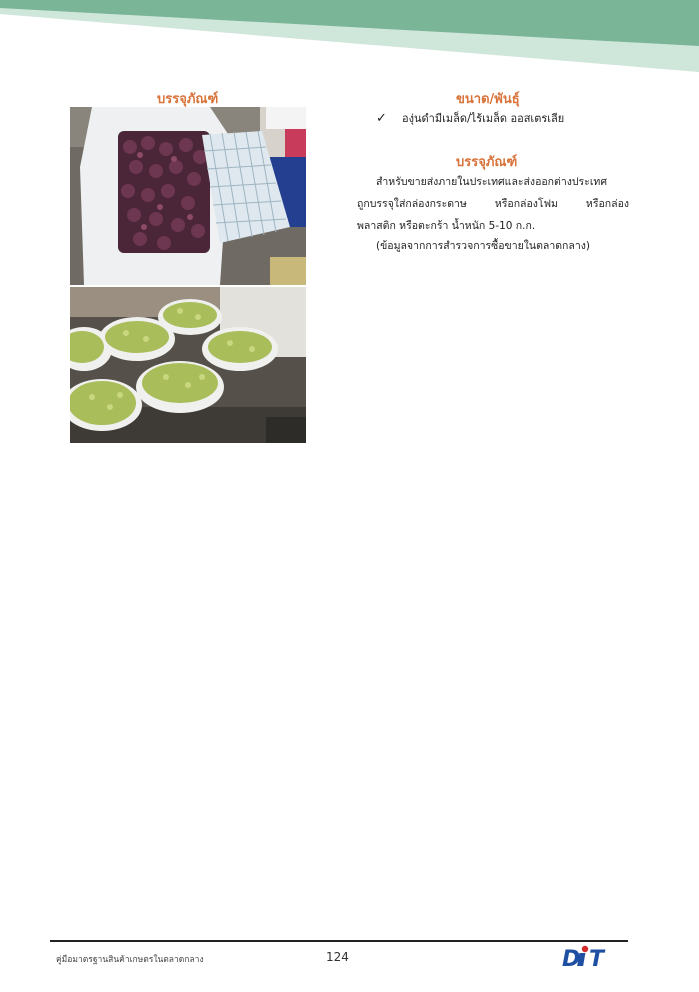 The height and width of the screenshot is (992, 699). What do you see at coordinates (488, 99) in the screenshot?
I see `size-variety-heading: ขนาด/พันธุ์` at bounding box center [488, 99].